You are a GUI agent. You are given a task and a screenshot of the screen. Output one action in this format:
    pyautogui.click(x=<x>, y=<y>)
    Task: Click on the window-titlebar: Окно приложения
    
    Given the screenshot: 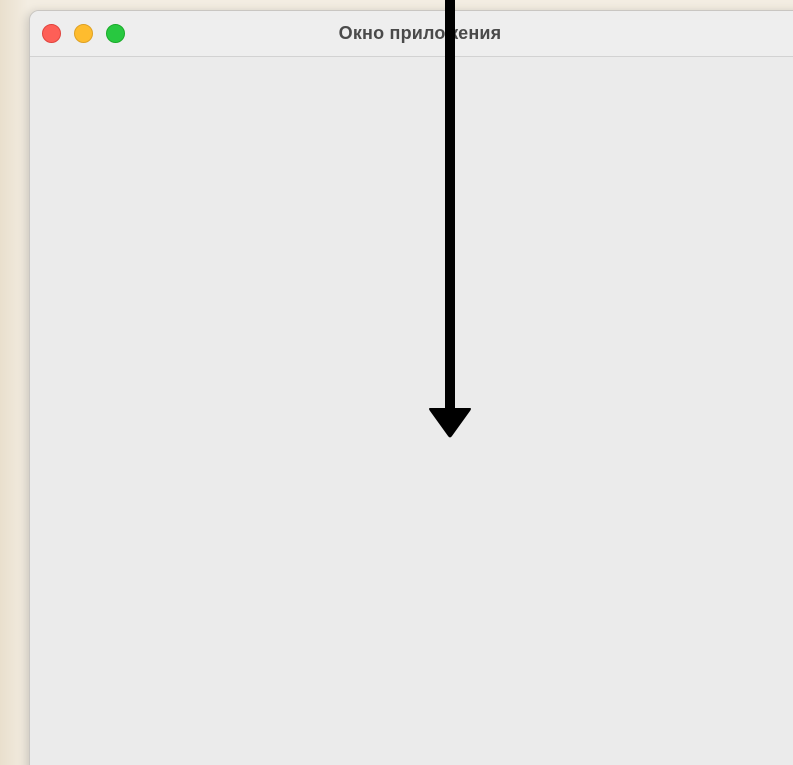 What is the action you would take?
    pyautogui.click(x=411, y=34)
    